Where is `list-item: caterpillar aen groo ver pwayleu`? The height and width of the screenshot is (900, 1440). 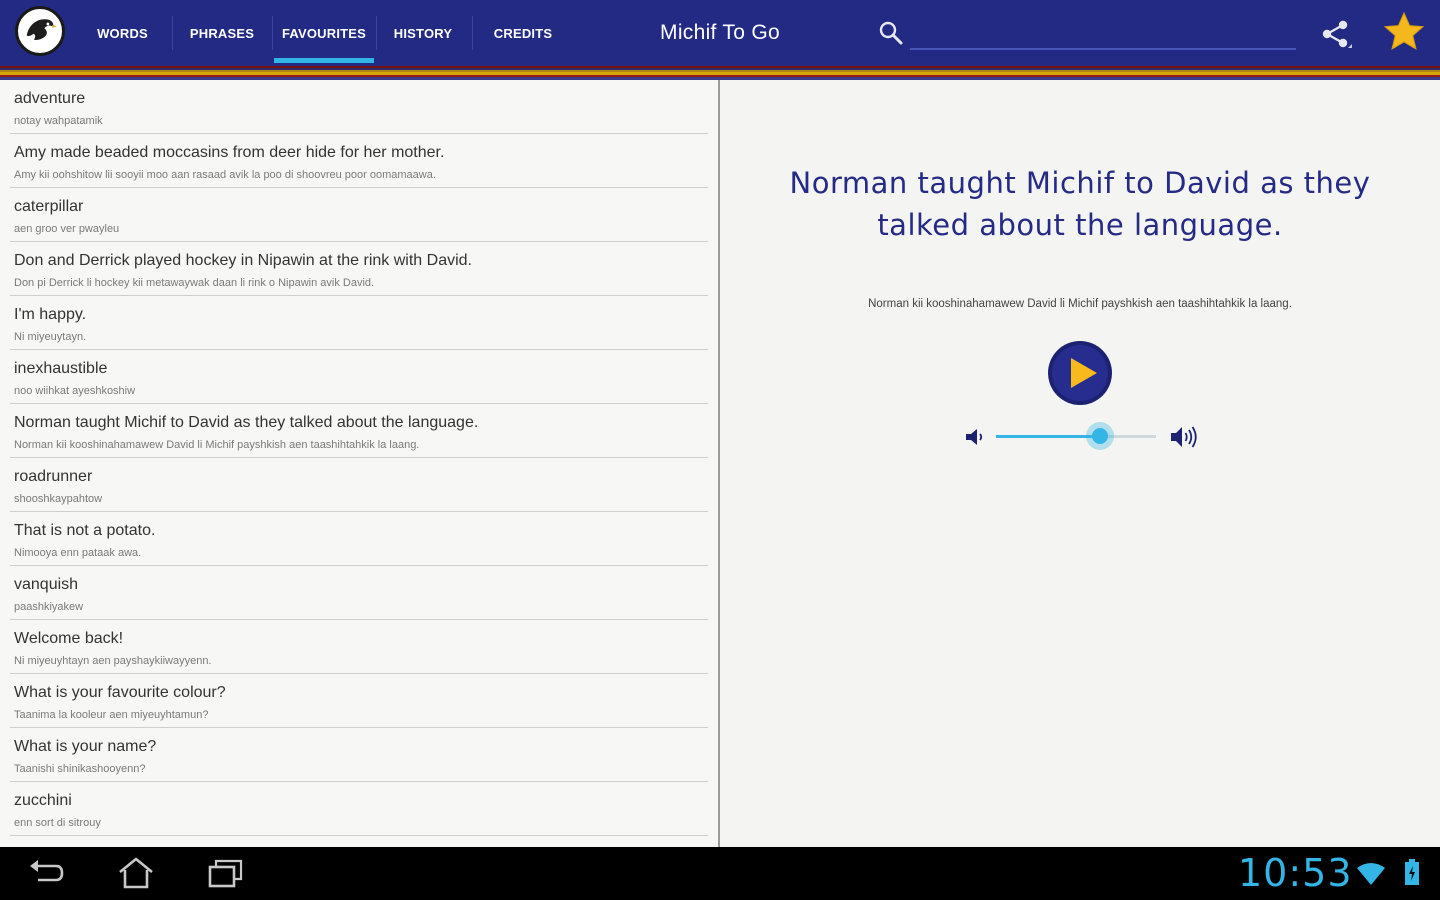 list-item: caterpillar aen groo ver pwayleu is located at coordinates (359, 215).